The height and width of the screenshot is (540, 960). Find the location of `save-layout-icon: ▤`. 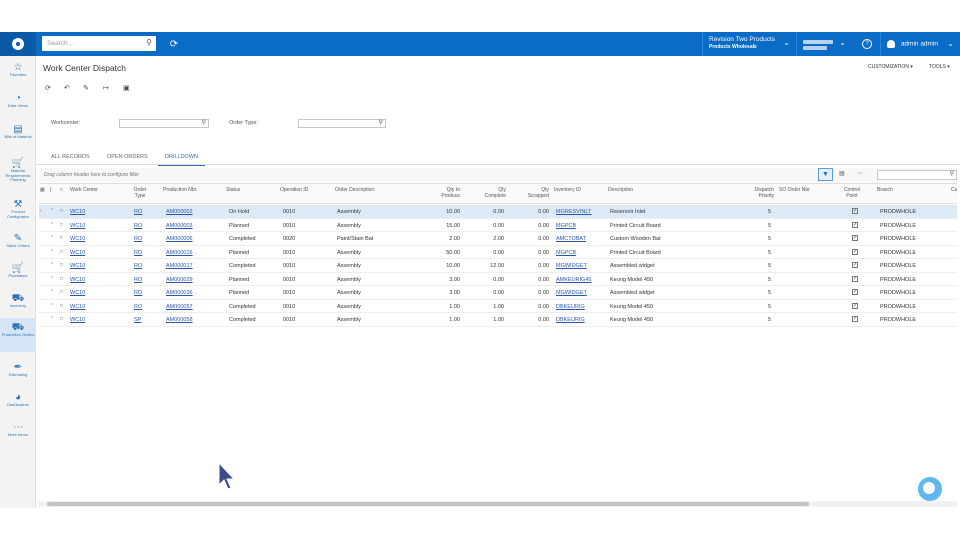

save-layout-icon: ▤ is located at coordinates (842, 173).